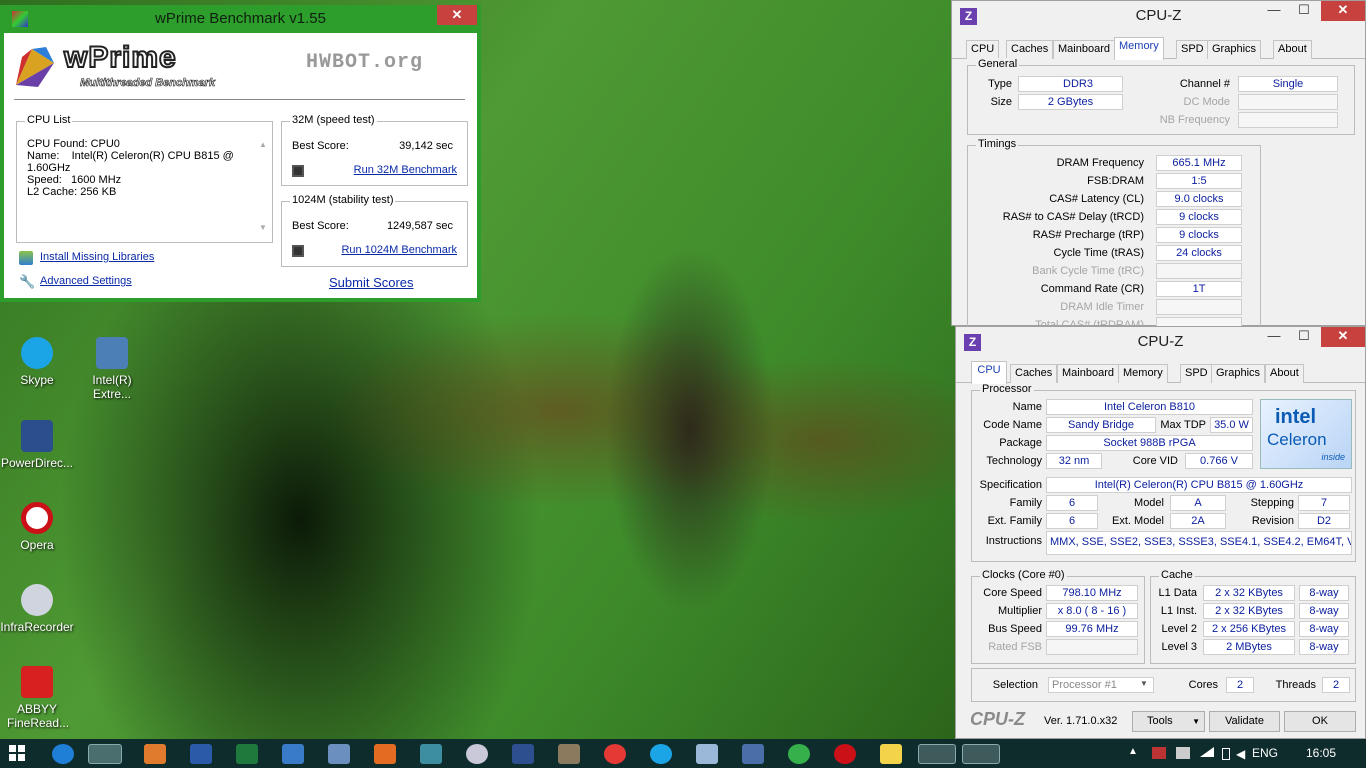  Describe the element at coordinates (1101, 685) in the screenshot. I see `selection-dropdown: Processor #1` at that location.